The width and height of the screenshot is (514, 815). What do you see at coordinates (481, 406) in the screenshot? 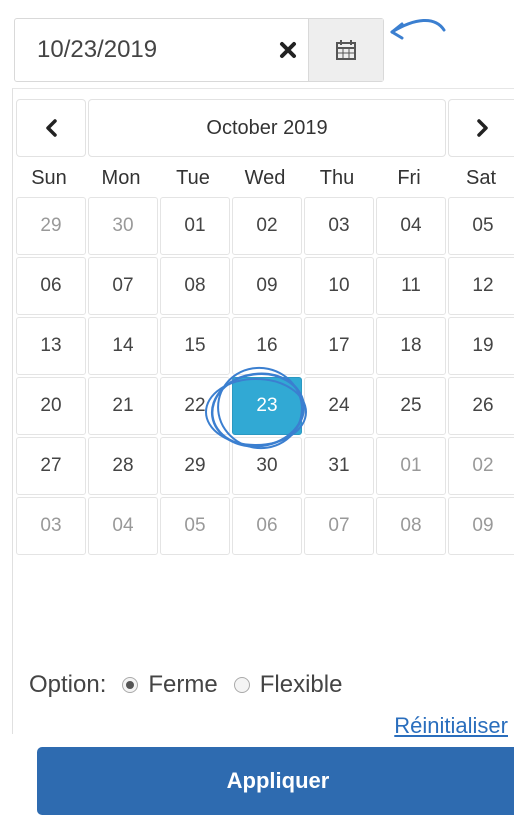
I see `day-cell: 26` at bounding box center [481, 406].